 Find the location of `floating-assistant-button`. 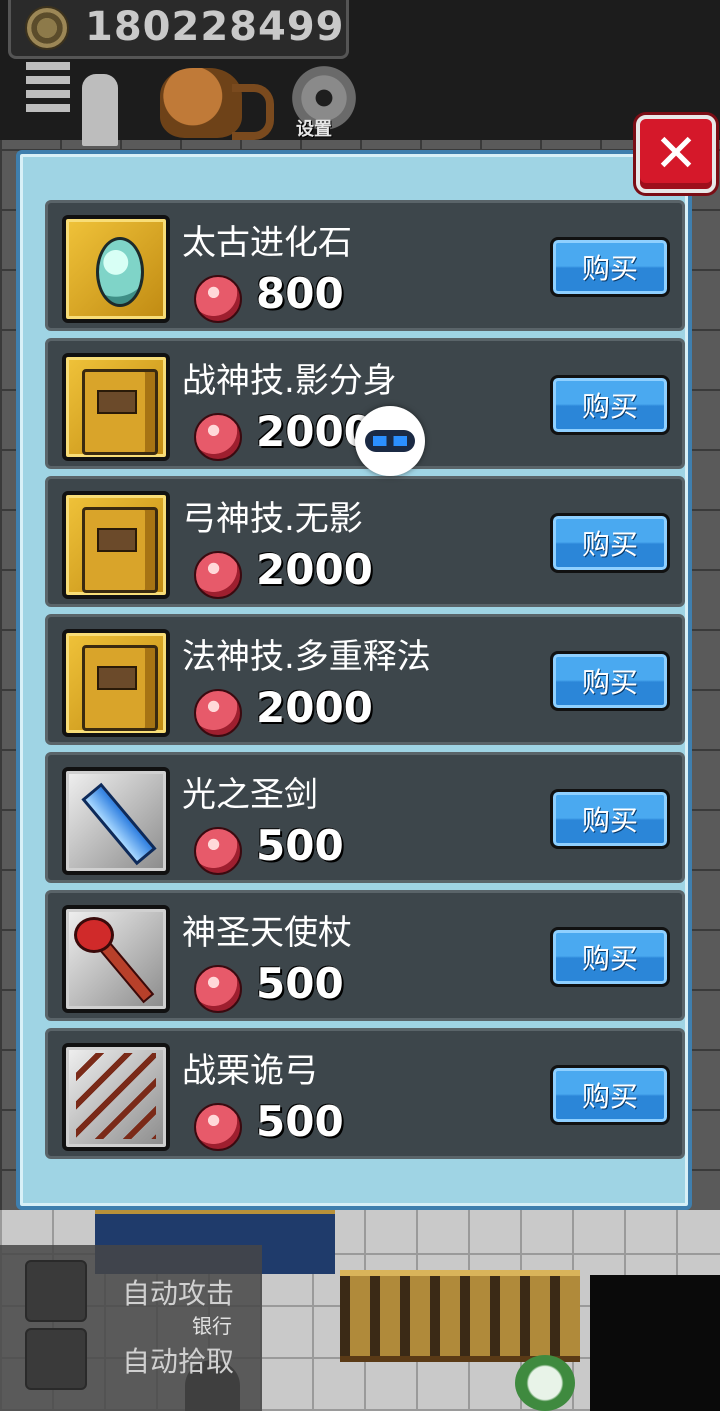

floating-assistant-button is located at coordinates (390, 441).